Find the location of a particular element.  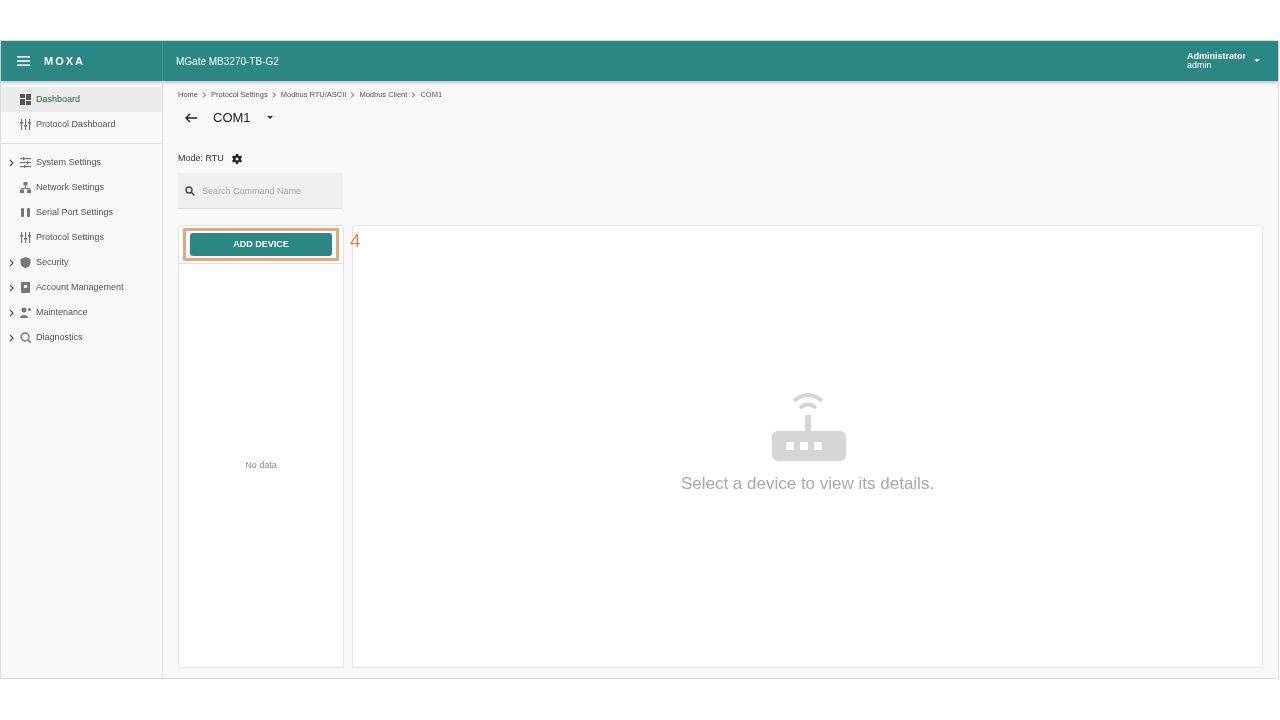

page-title-dropdown: COM1 is located at coordinates (243, 118).